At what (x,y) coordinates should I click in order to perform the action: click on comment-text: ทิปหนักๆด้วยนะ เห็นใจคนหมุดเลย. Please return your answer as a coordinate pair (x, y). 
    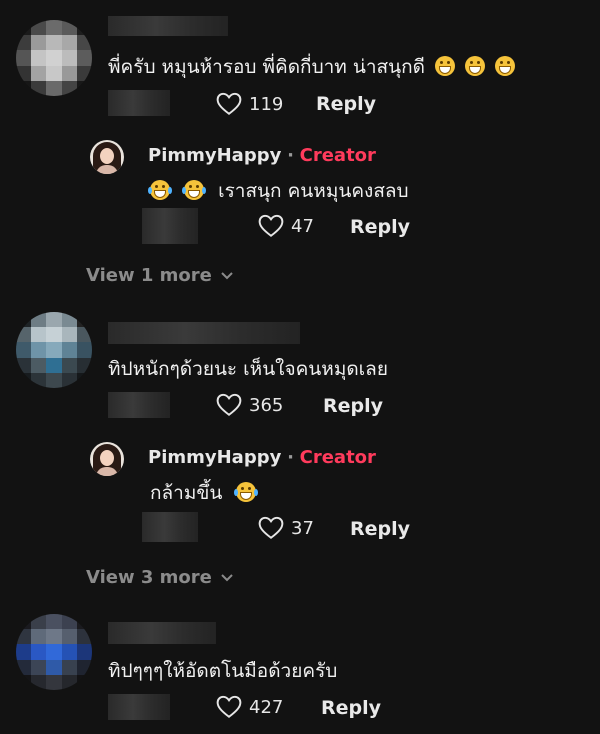
    Looking at the image, I should click on (248, 369).